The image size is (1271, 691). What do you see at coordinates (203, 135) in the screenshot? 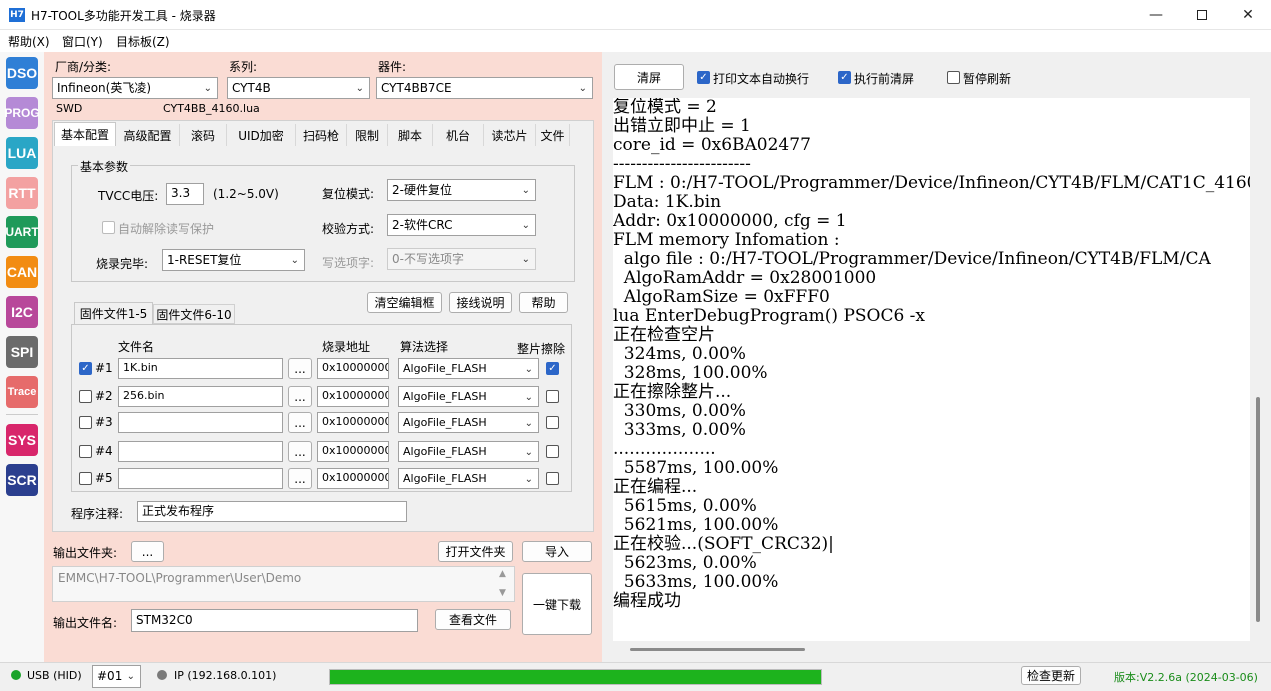
I see `tab-rolling-code: 滚码` at bounding box center [203, 135].